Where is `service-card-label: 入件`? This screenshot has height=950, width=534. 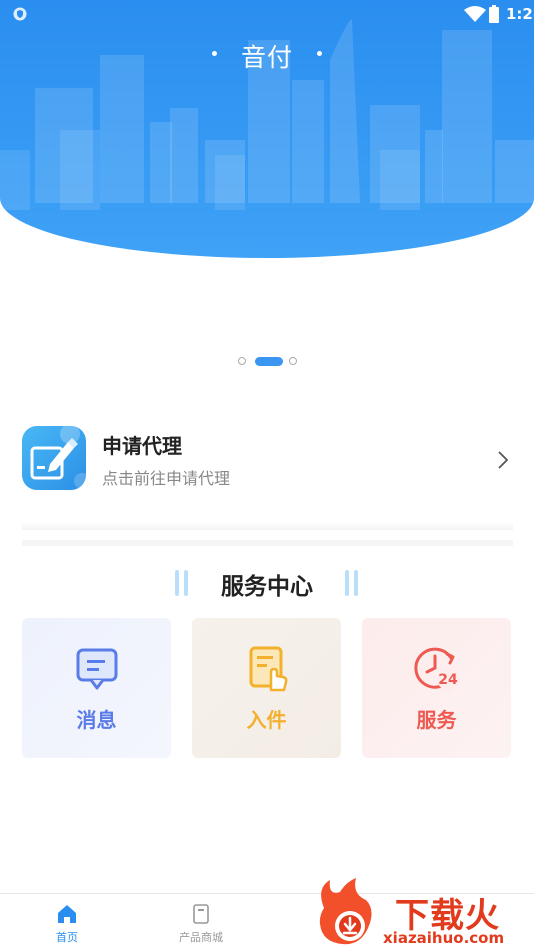 service-card-label: 入件 is located at coordinates (266, 720).